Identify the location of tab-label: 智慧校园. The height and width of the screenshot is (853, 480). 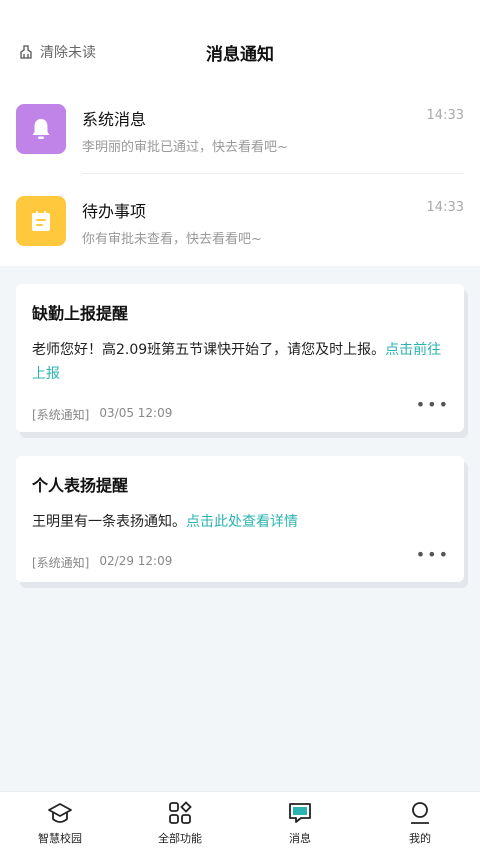
(60, 838).